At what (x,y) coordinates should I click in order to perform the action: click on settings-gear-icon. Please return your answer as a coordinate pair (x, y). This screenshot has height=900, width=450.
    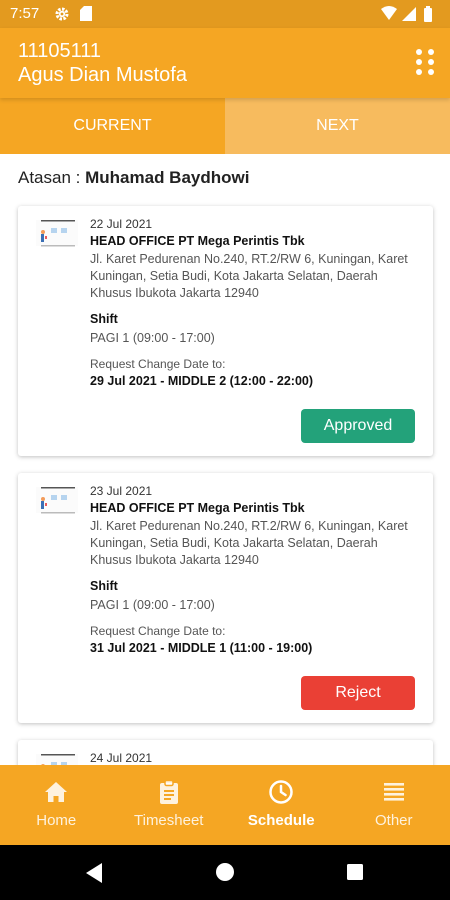
    Looking at the image, I should click on (62, 14).